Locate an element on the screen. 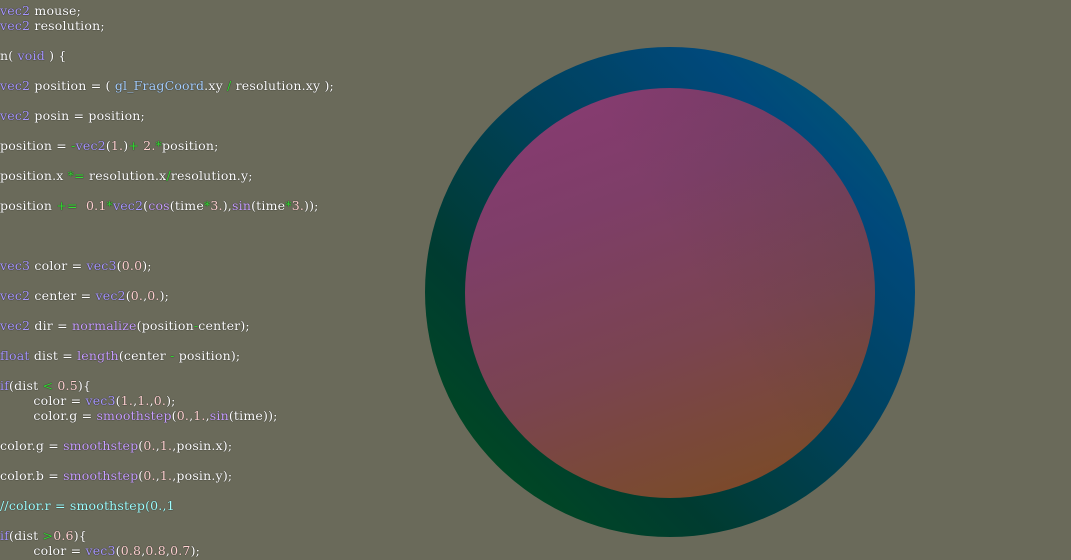 This screenshot has width=1071, height=560. code-token-identifier: position = ( is located at coordinates (72, 85).